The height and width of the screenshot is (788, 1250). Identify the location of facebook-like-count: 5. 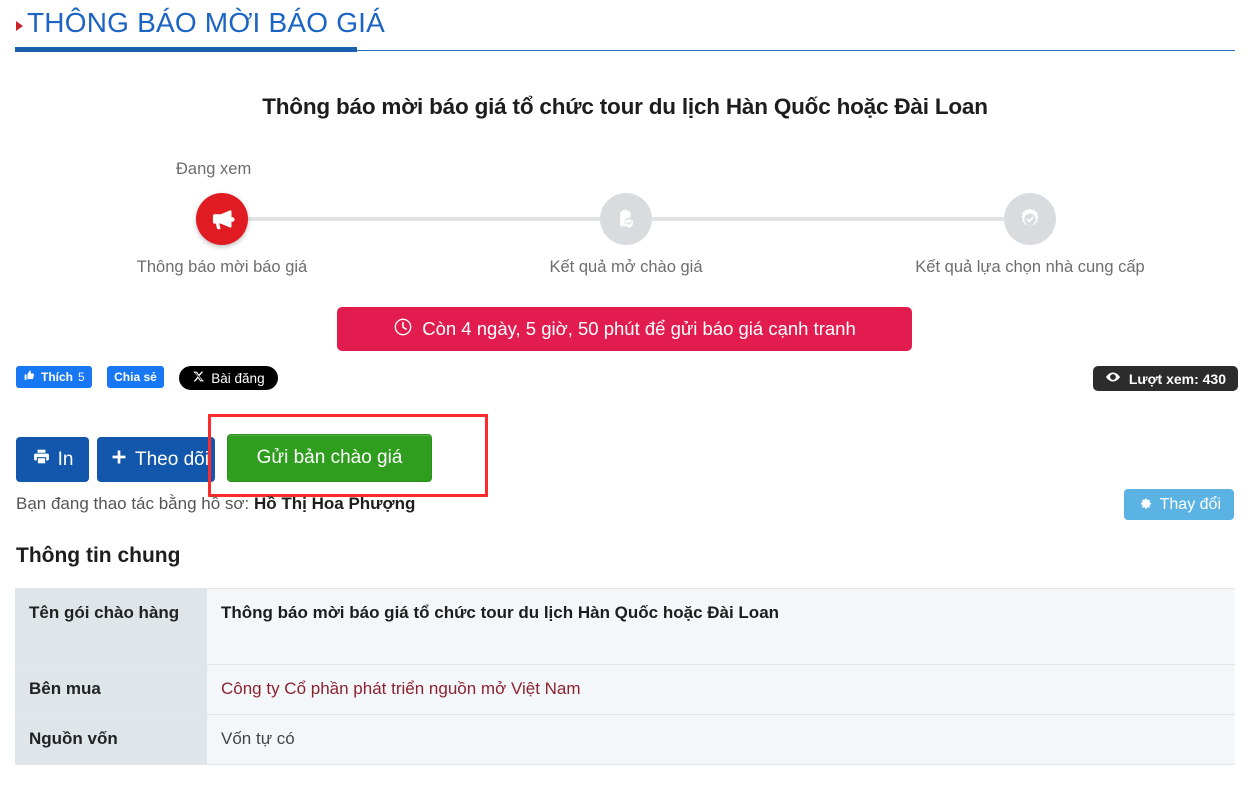
(81, 377).